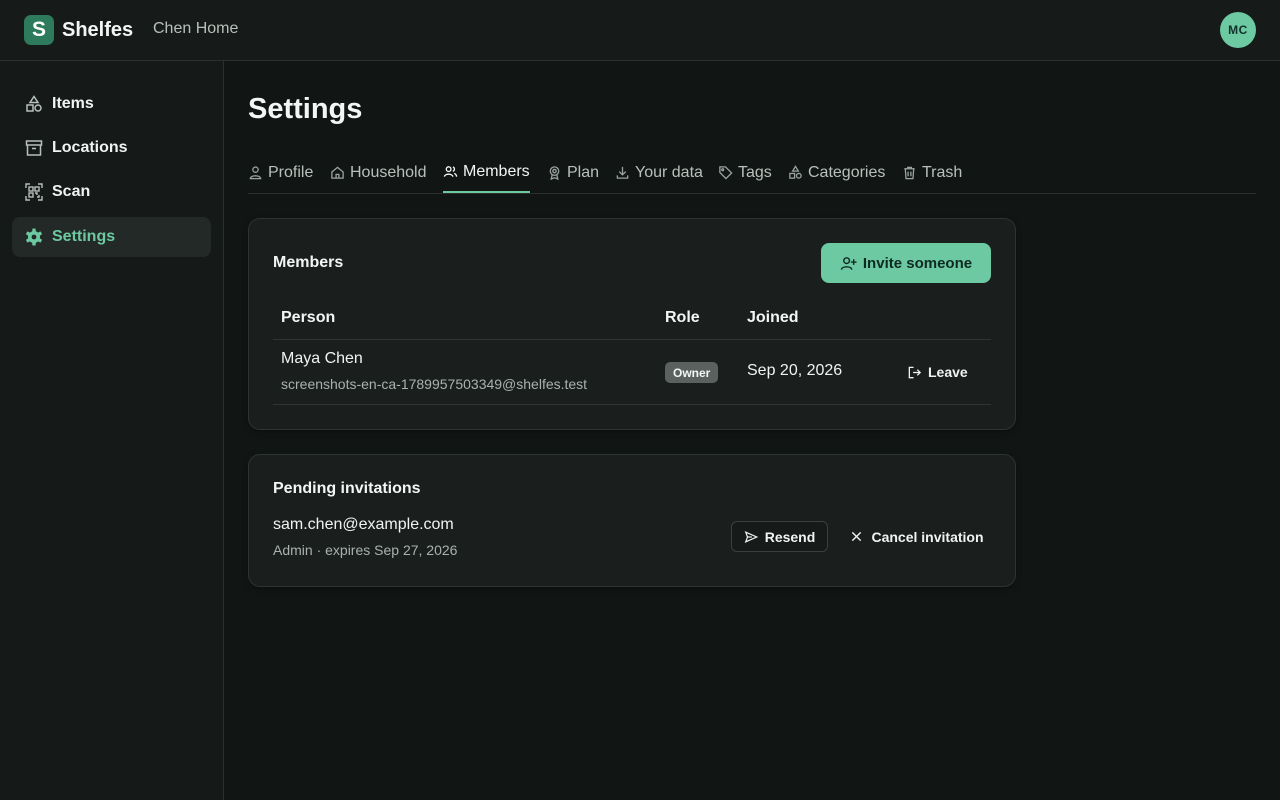 This screenshot has width=1280, height=800. Describe the element at coordinates (632, 404) in the screenshot. I see `row-divider` at that location.